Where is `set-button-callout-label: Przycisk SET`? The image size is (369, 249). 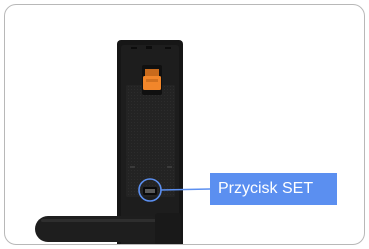 set-button-callout-label: Przycisk SET is located at coordinates (273, 189).